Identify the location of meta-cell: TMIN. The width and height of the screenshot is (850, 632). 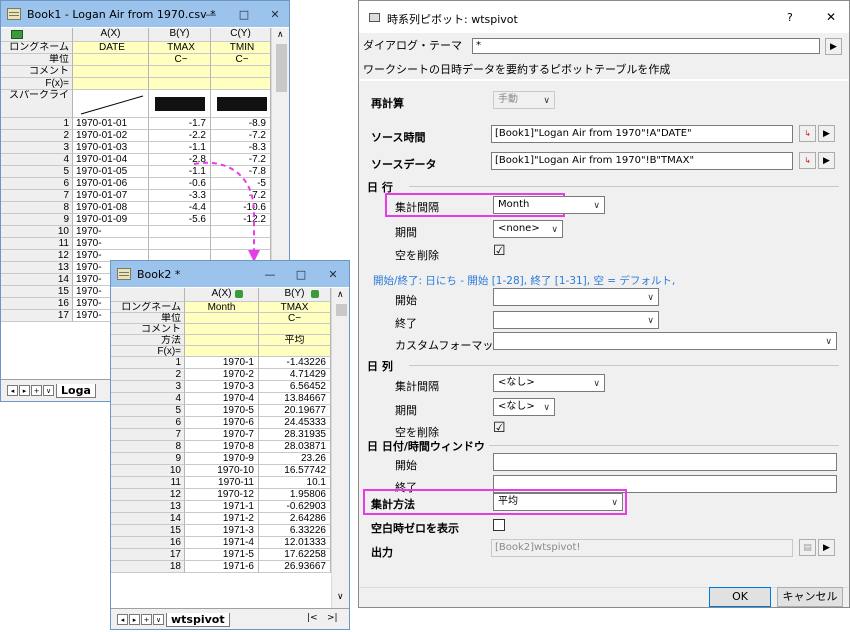
(241, 48).